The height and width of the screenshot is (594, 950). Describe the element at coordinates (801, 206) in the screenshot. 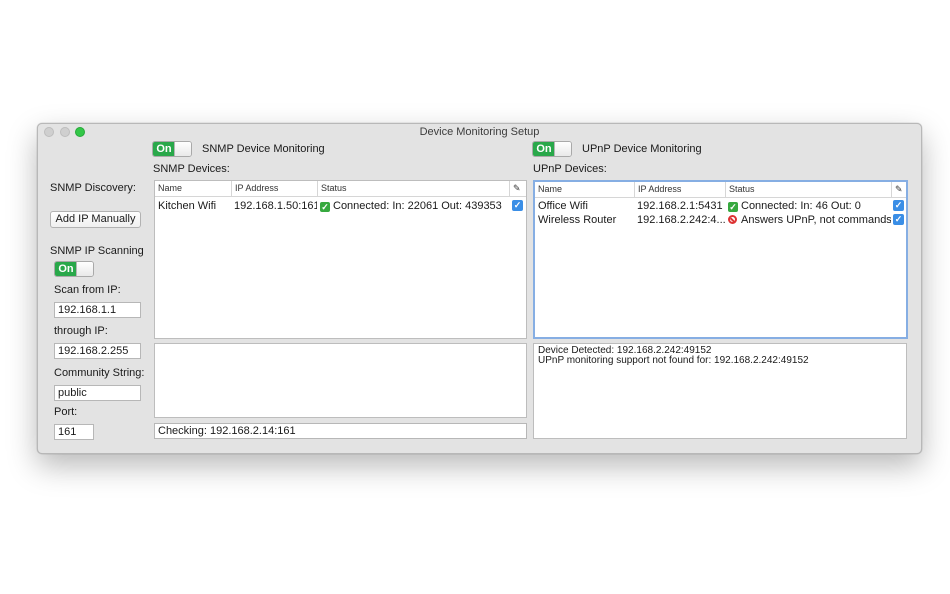

I see `device-status-text: Connected: In: 46 Out: 0` at that location.